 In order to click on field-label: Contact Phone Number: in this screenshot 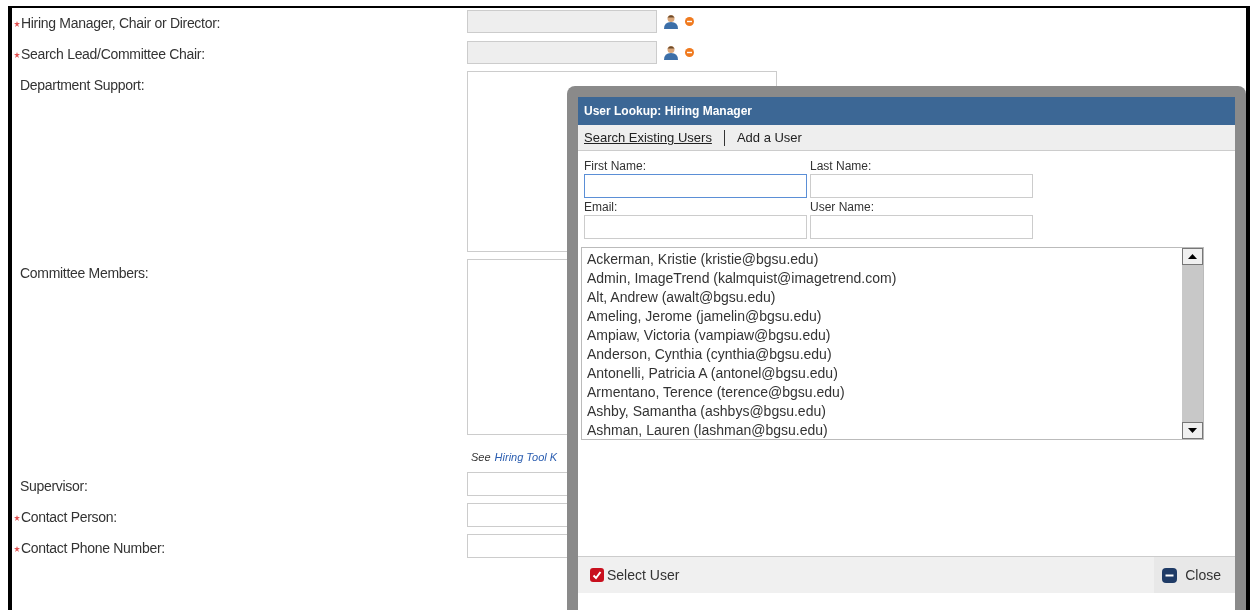, I will do `click(93, 548)`.